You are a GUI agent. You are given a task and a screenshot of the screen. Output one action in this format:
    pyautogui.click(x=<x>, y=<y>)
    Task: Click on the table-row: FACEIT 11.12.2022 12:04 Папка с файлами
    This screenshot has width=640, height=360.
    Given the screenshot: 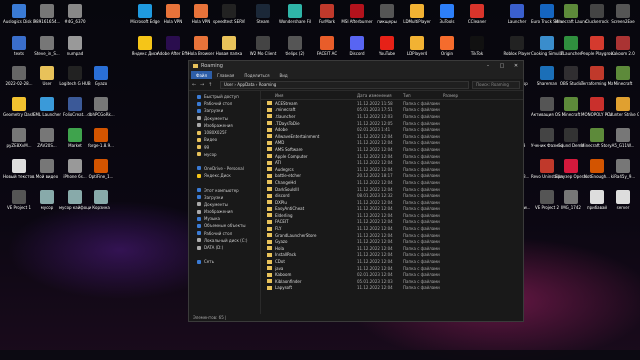 What is the action you would take?
    pyautogui.click(x=392, y=222)
    